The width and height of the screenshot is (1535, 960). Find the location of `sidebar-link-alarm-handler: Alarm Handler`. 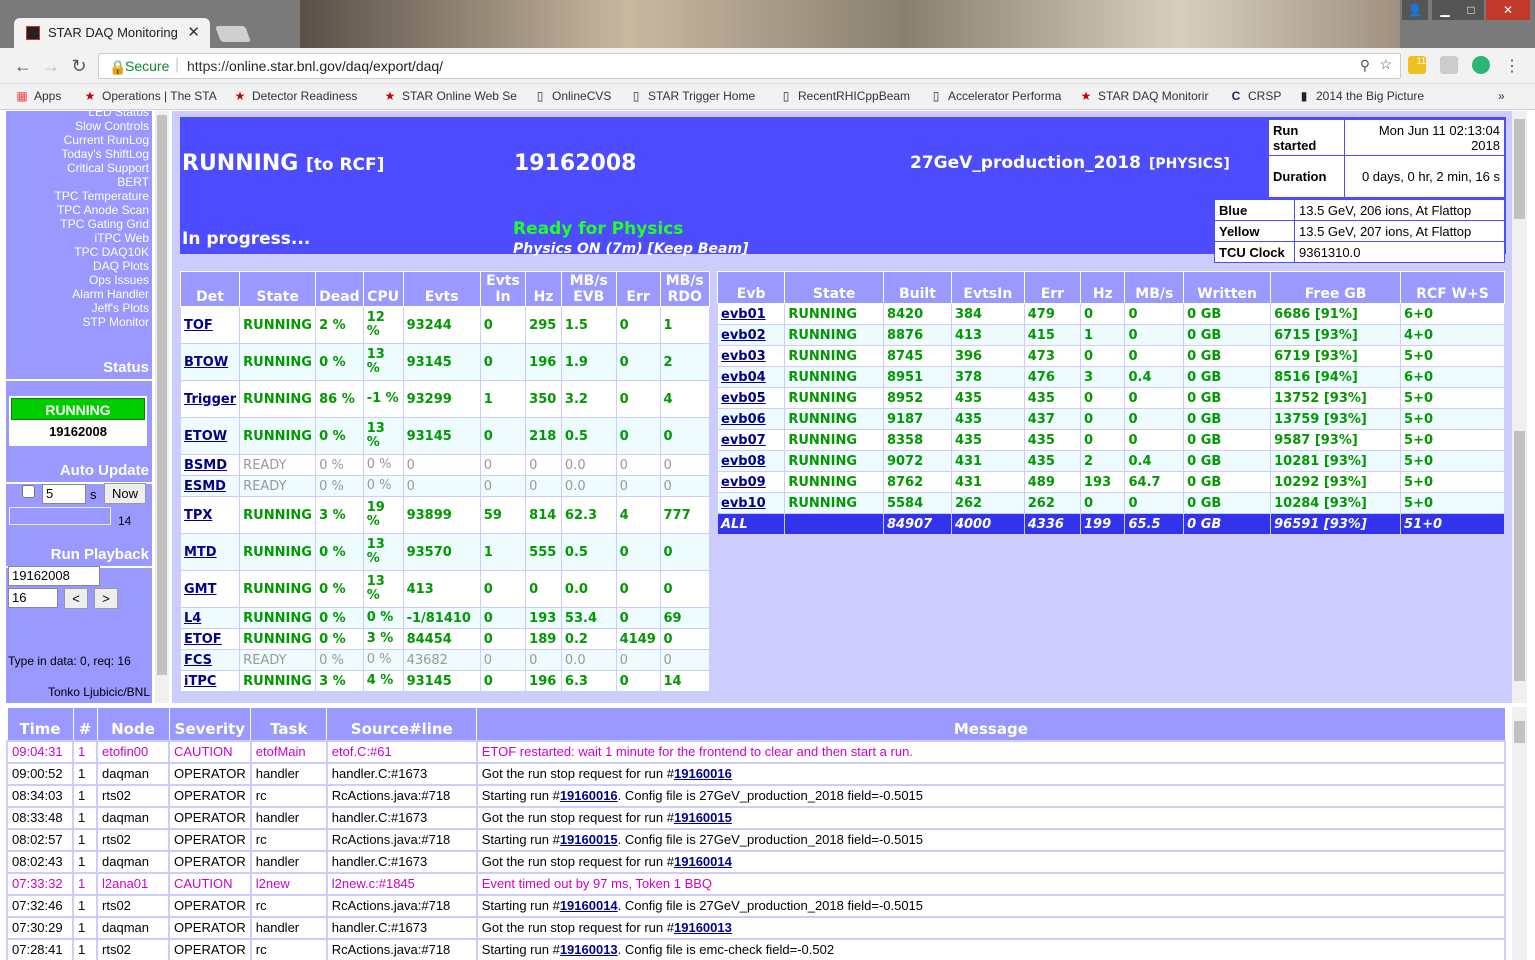

sidebar-link-alarm-handler: Alarm Handler is located at coordinates (79, 294).